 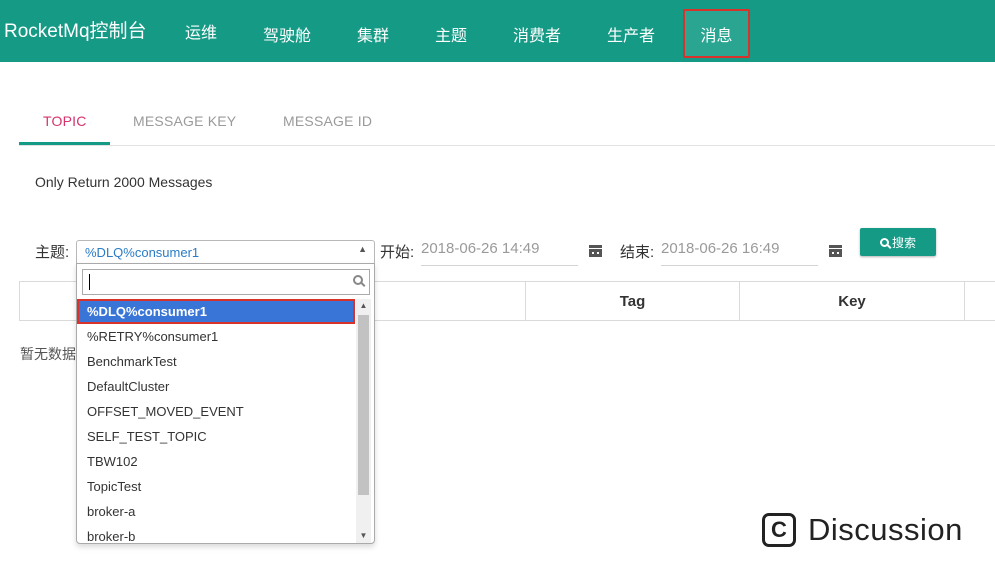 What do you see at coordinates (216, 336) in the screenshot?
I see `dropdown-option: %RETRY%consumer1` at bounding box center [216, 336].